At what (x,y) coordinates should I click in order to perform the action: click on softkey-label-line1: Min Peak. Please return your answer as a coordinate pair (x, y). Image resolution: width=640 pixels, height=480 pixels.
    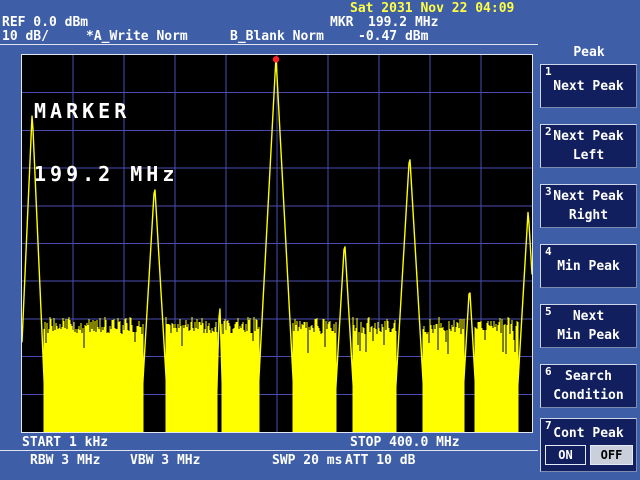
    Looking at the image, I should click on (588, 266).